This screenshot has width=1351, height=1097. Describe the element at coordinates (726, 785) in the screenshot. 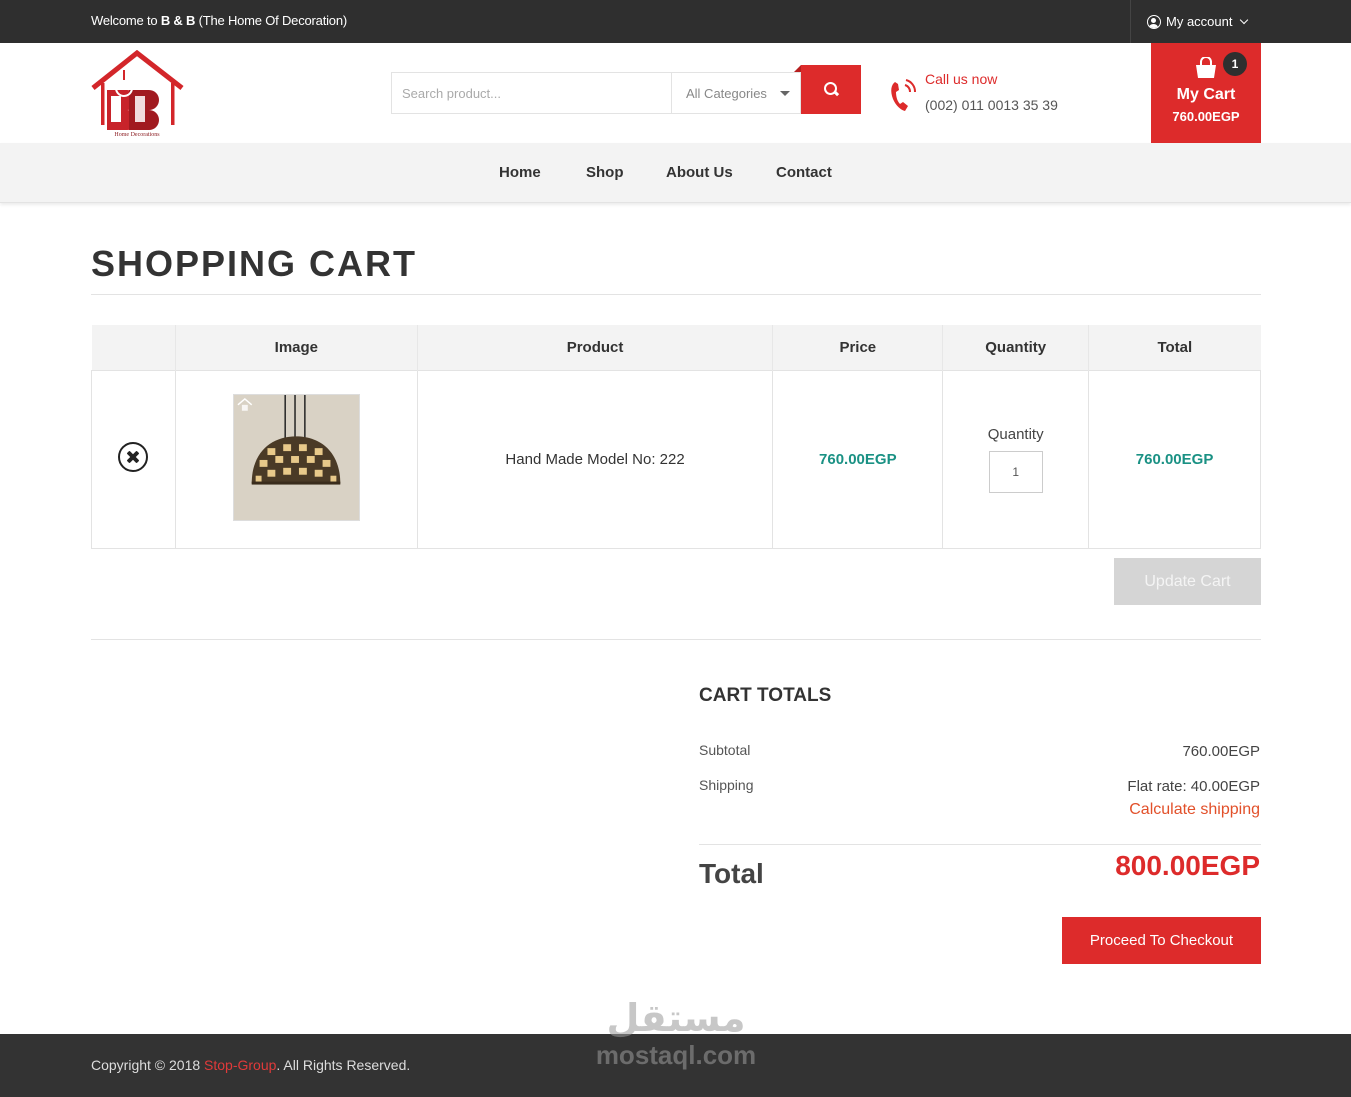

I see `shipping-label: Shipping` at that location.